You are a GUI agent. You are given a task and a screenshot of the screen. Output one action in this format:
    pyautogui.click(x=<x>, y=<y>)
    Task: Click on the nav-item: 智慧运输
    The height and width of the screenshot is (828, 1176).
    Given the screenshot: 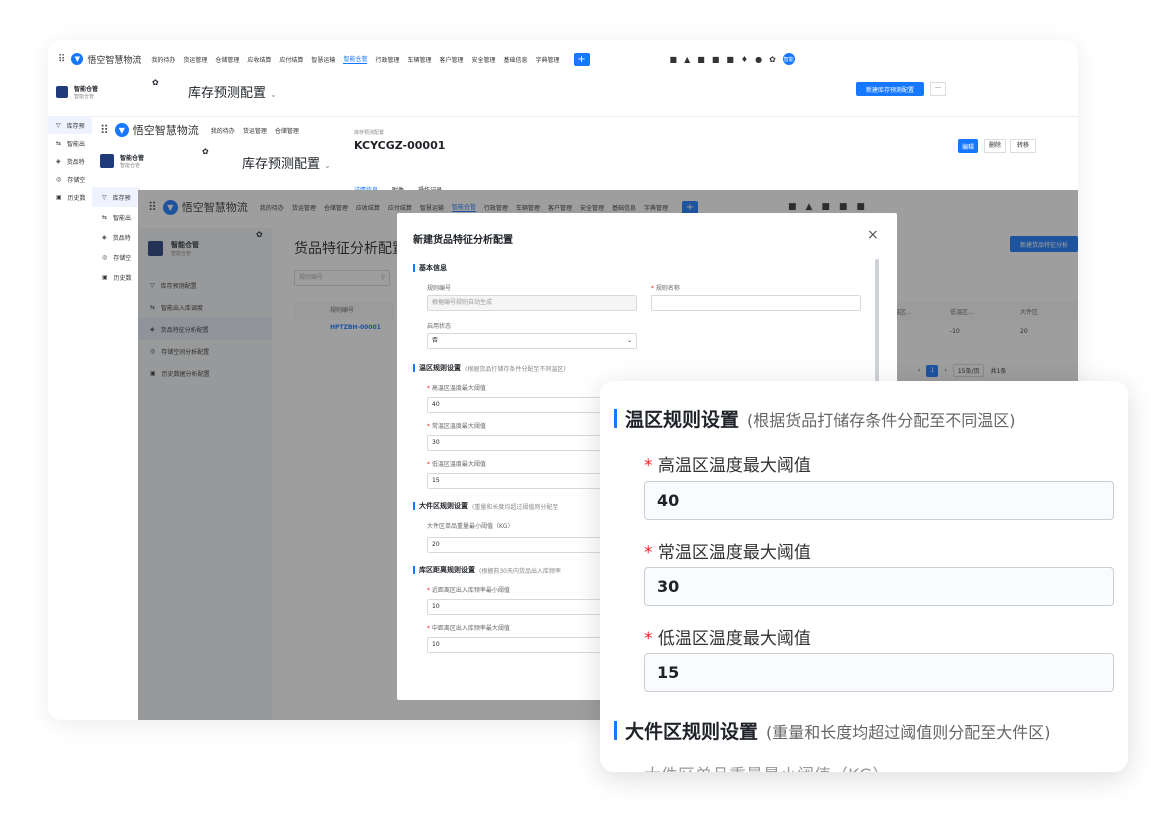 What is the action you would take?
    pyautogui.click(x=323, y=59)
    